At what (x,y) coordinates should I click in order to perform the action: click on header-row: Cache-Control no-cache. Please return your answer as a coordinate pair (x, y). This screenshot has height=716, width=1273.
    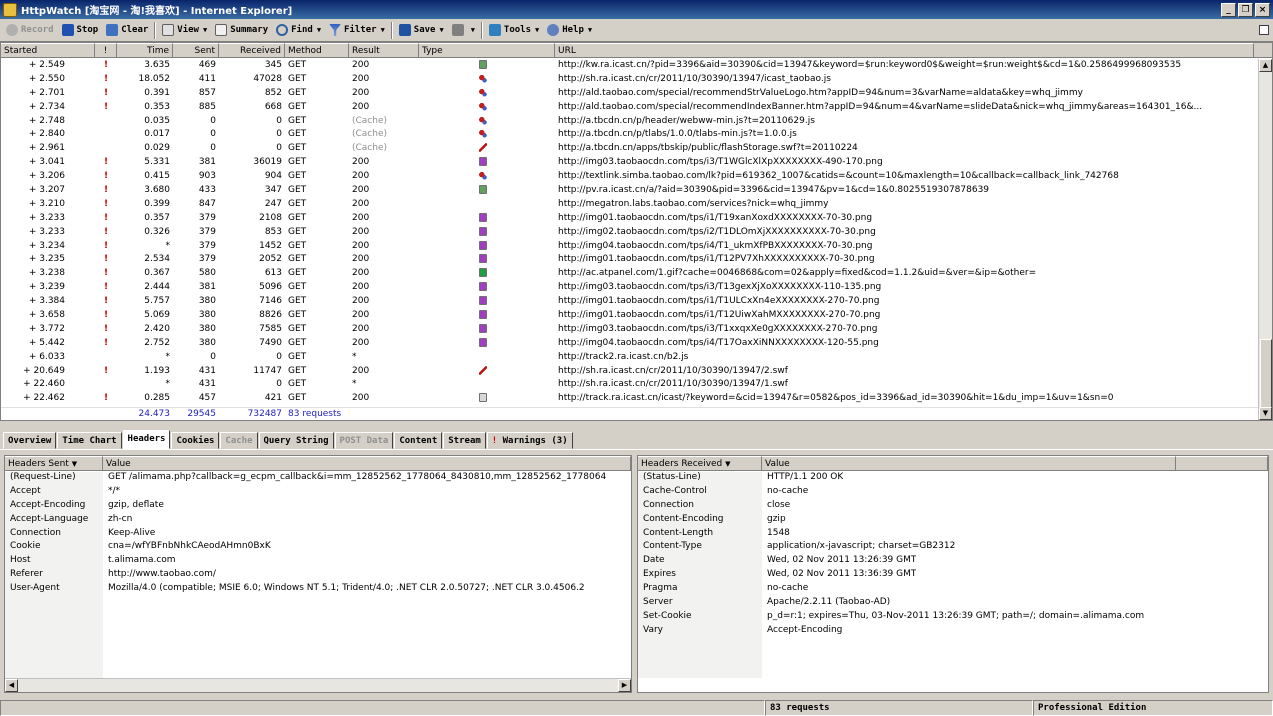
    Looking at the image, I should click on (953, 492).